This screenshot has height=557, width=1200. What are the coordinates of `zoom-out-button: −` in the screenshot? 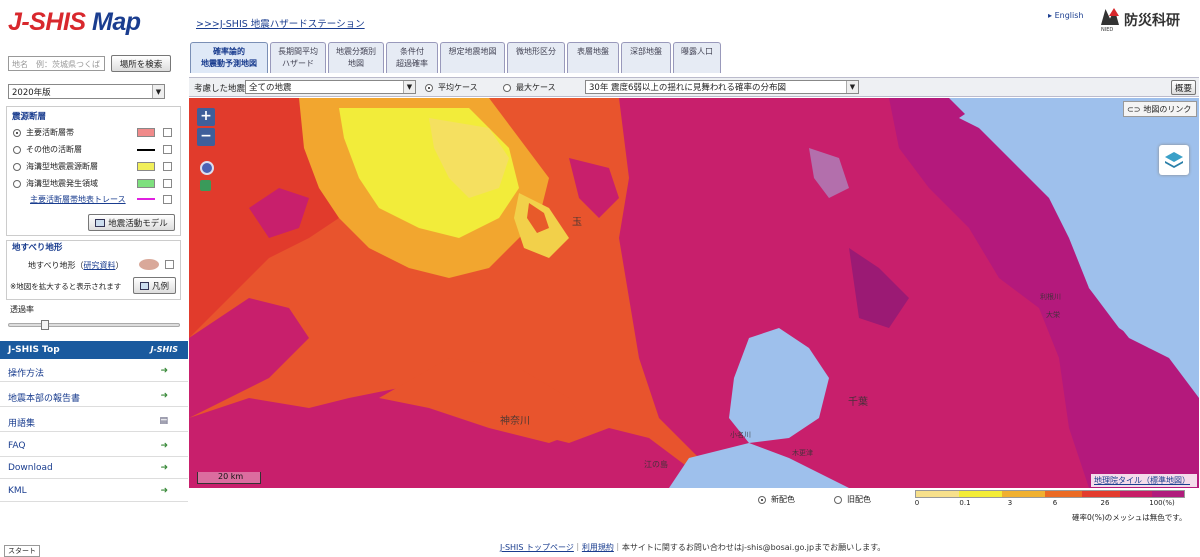 It's located at (206, 137).